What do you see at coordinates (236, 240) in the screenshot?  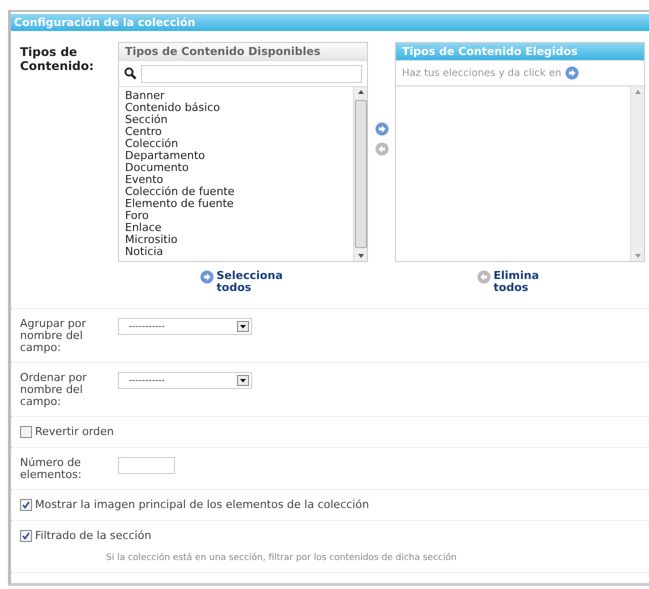 I see `list-item: Micrositio` at bounding box center [236, 240].